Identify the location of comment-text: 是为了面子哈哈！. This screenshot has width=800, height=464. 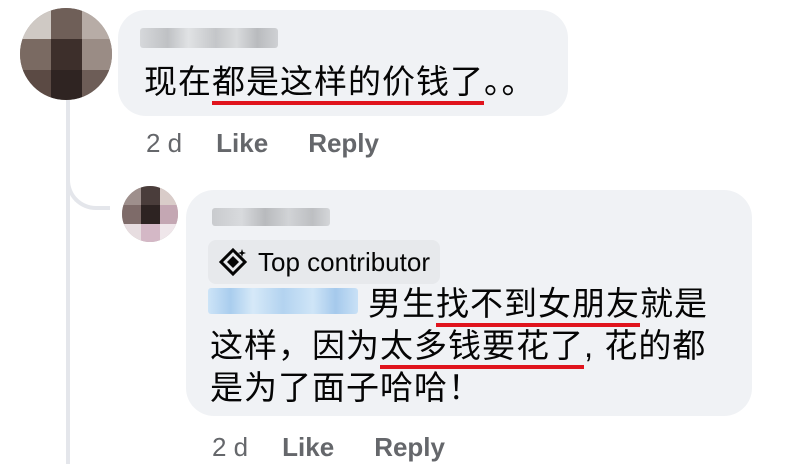
(346, 388).